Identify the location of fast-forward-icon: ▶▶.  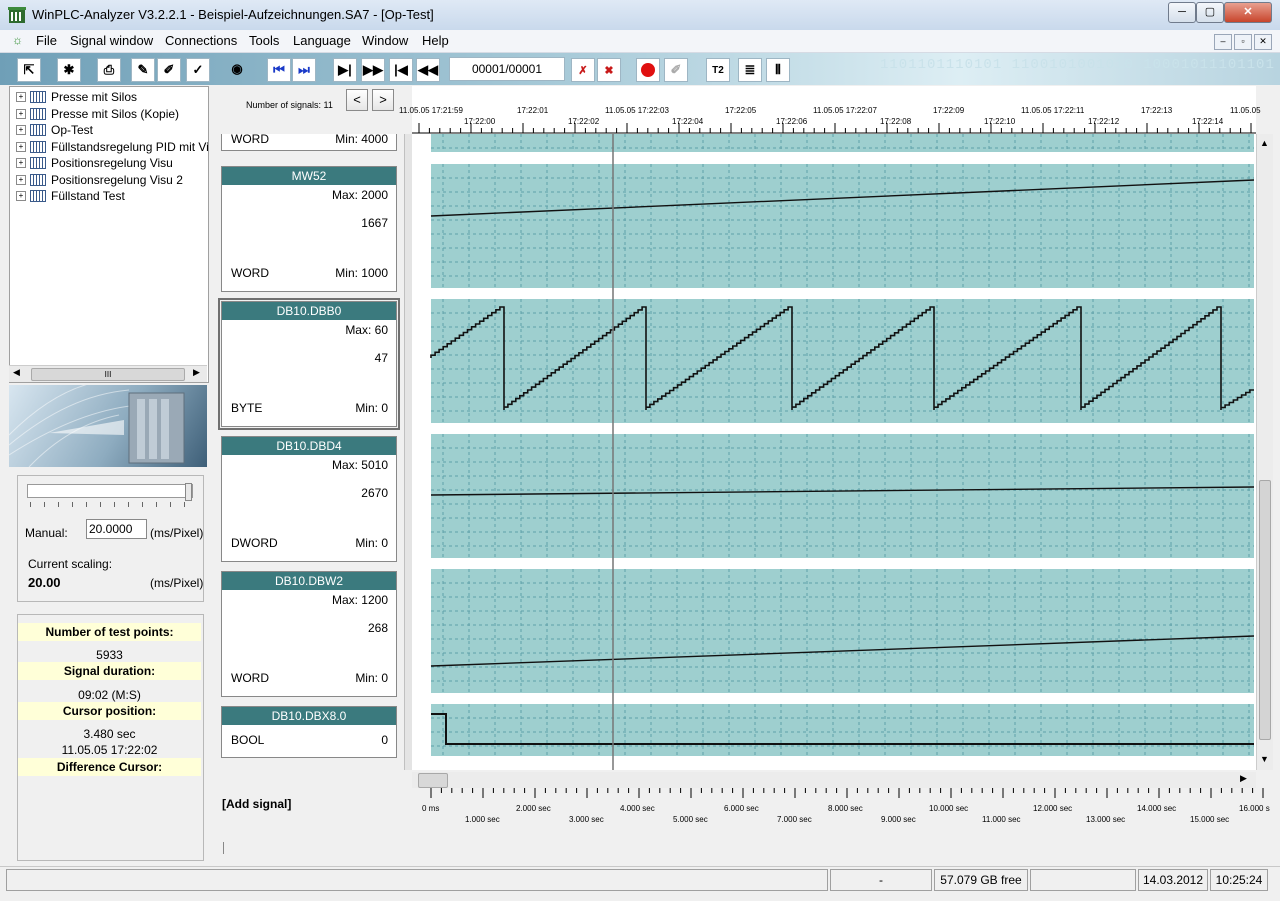
(373, 70).